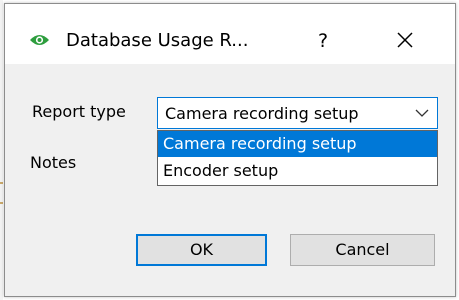 The width and height of the screenshot is (459, 300). I want to click on option-encoder-setup: Encoder setup, so click(297, 171).